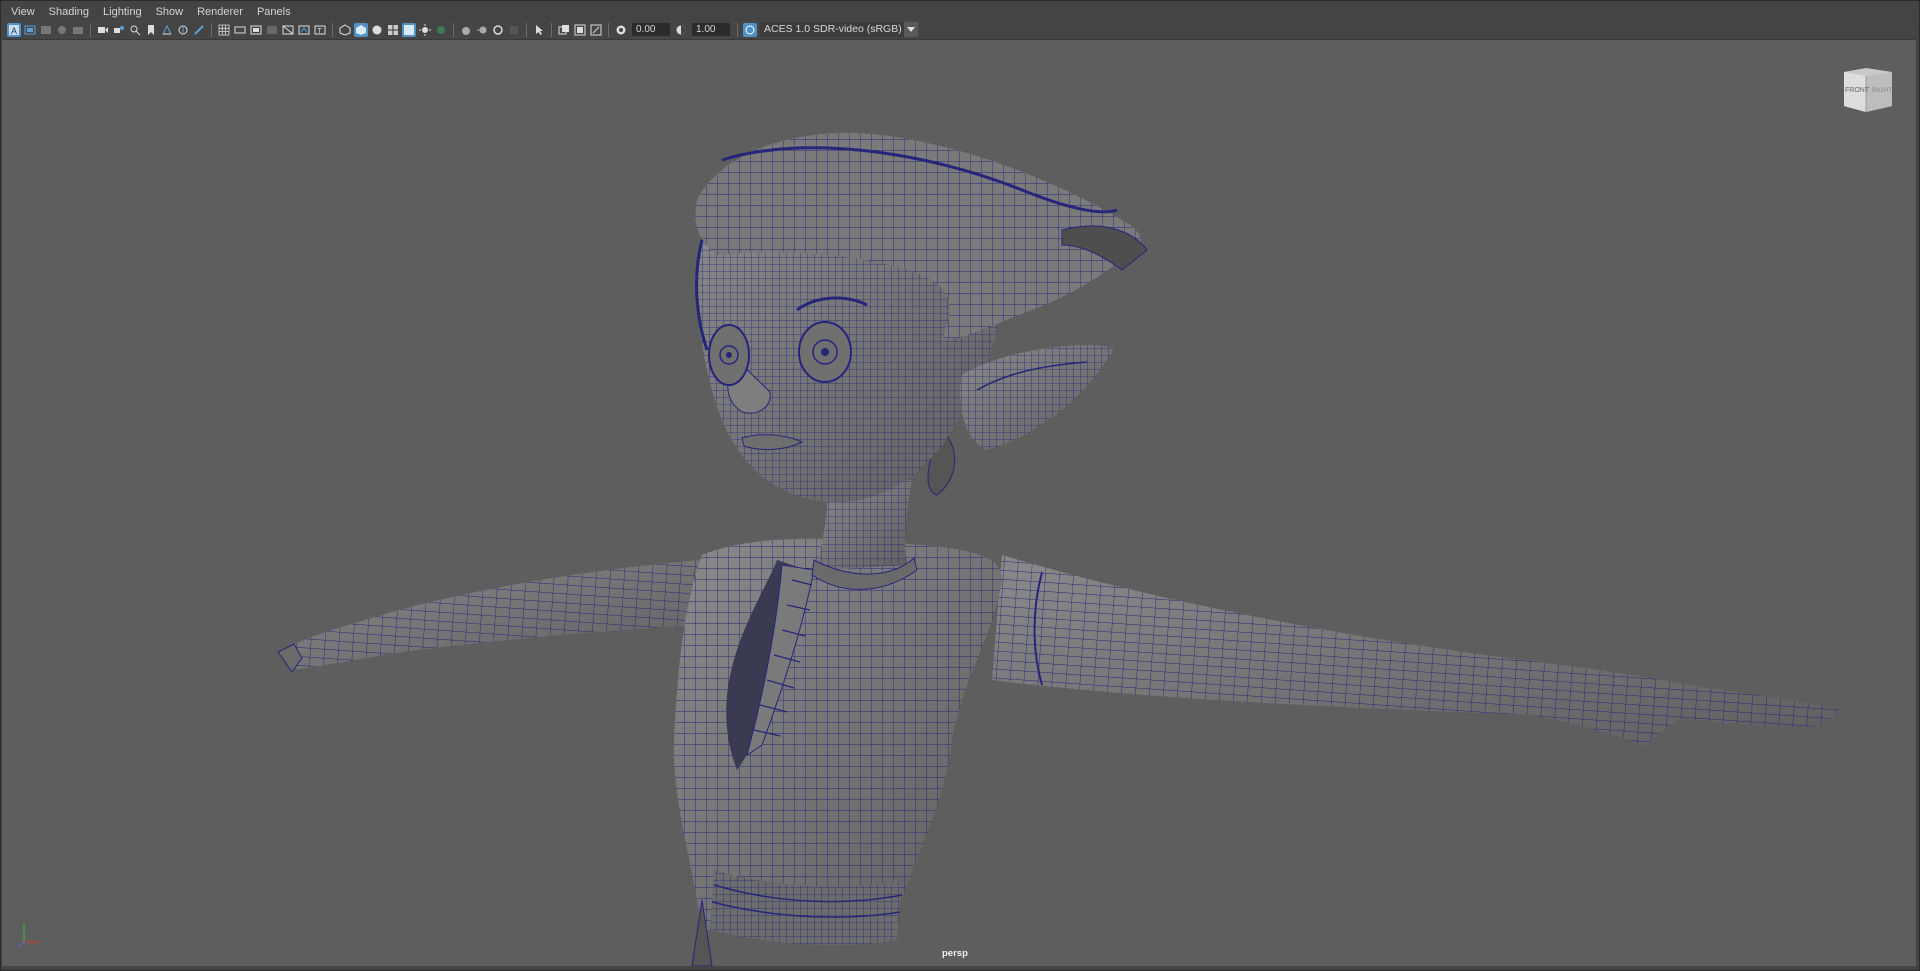  I want to click on bookmark-flag-icon, so click(151, 30).